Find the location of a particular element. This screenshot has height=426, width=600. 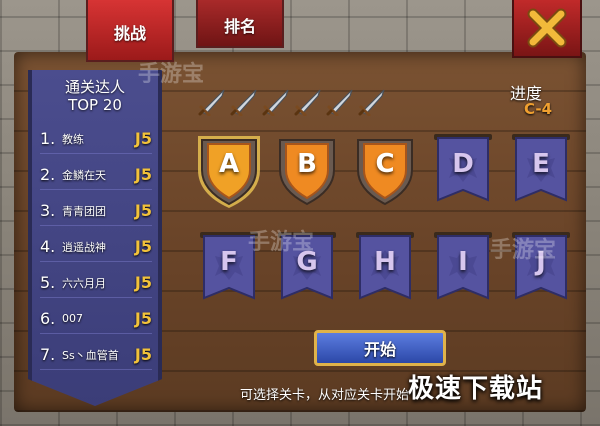

watermark-brand-1: 手游宝 is located at coordinates (171, 74).